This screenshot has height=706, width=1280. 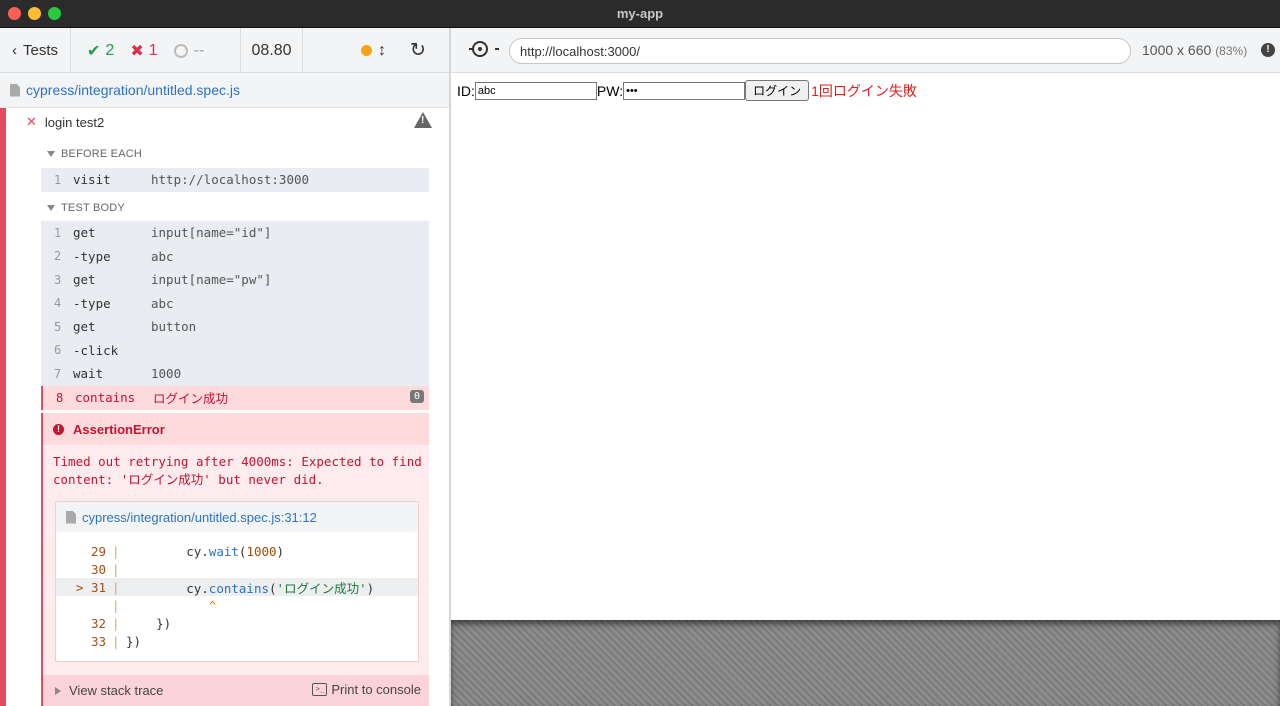 What do you see at coordinates (235, 327) in the screenshot?
I see `command-row: 5 get button` at bounding box center [235, 327].